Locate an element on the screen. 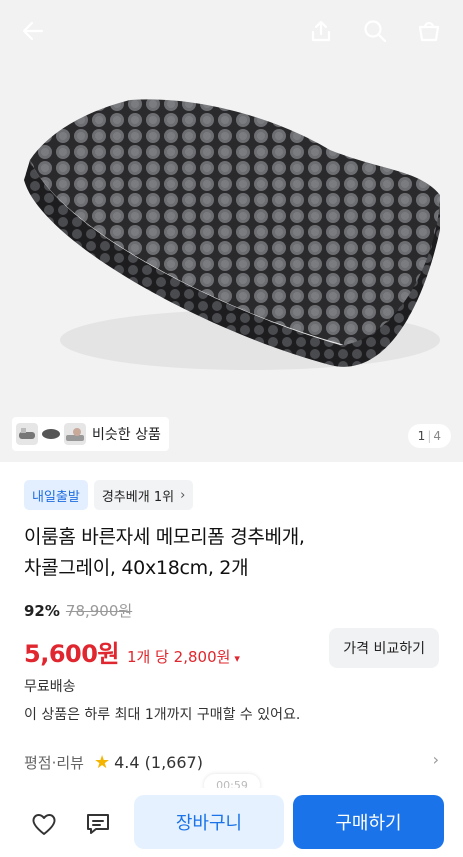  similar-products-label: 비슷한 상품 is located at coordinates (126, 435).